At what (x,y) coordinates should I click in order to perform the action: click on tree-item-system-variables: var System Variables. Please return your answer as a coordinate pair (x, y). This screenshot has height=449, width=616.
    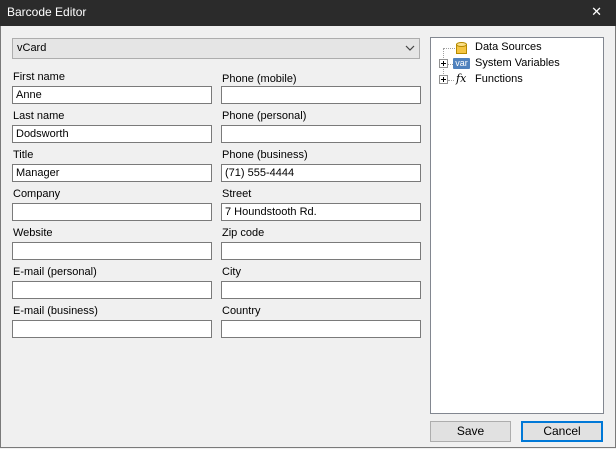
    Looking at the image, I should click on (516, 64).